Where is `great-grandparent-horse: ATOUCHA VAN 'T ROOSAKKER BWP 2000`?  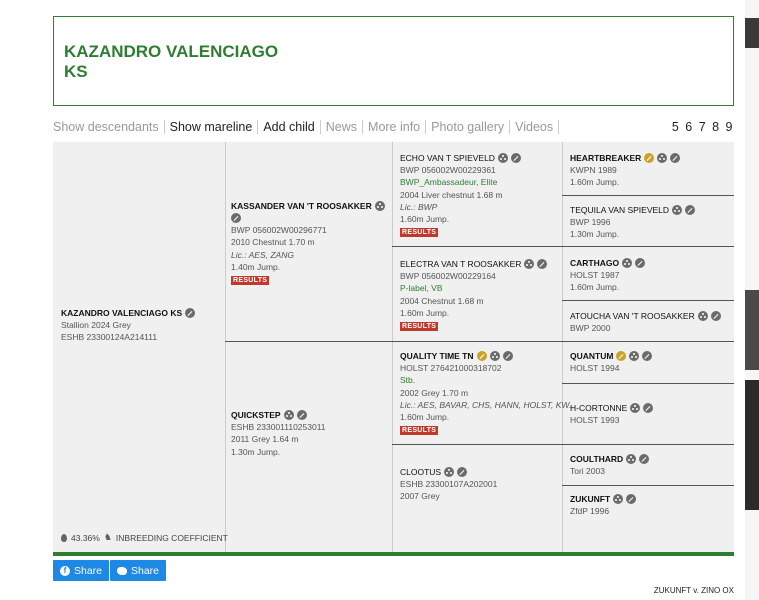 great-grandparent-horse: ATOUCHA VAN 'T ROOSAKKER BWP 2000 is located at coordinates (645, 322).